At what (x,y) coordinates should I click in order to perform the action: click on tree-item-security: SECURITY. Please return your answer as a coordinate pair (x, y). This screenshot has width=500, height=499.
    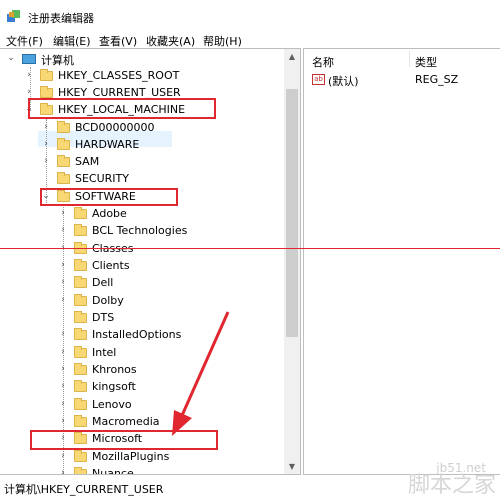
    Looking at the image, I should click on (140, 179).